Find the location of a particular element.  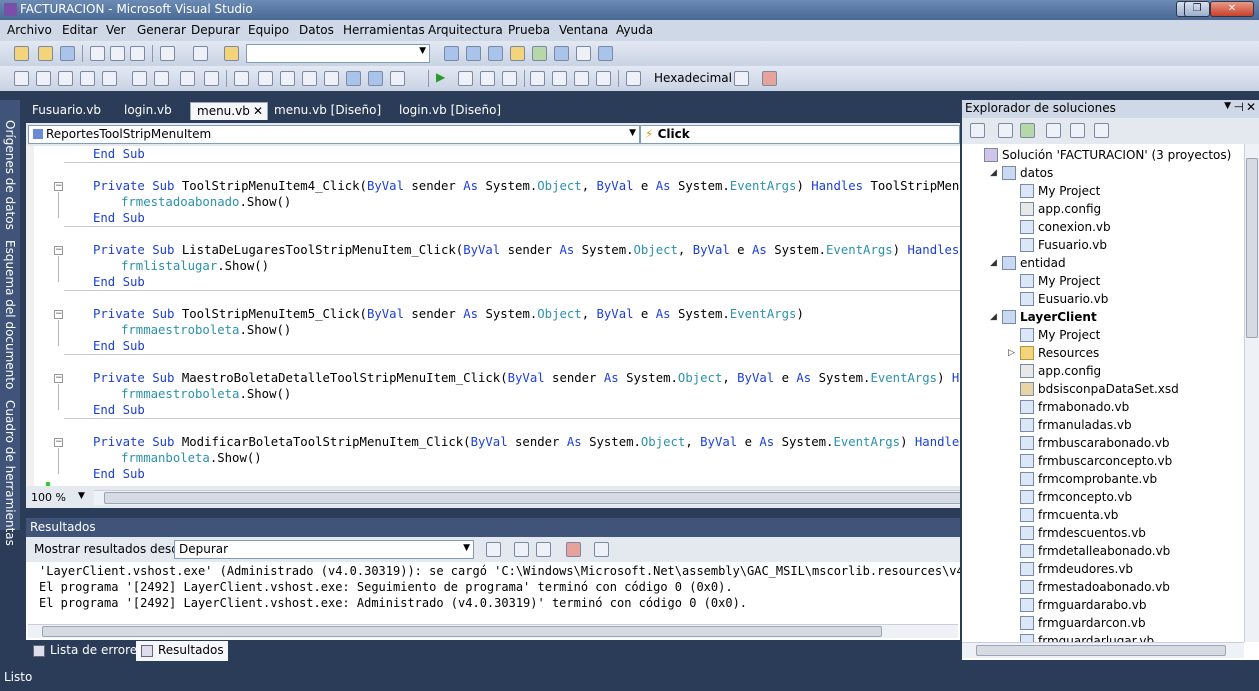

rectangle-icon is located at coordinates (241, 78).